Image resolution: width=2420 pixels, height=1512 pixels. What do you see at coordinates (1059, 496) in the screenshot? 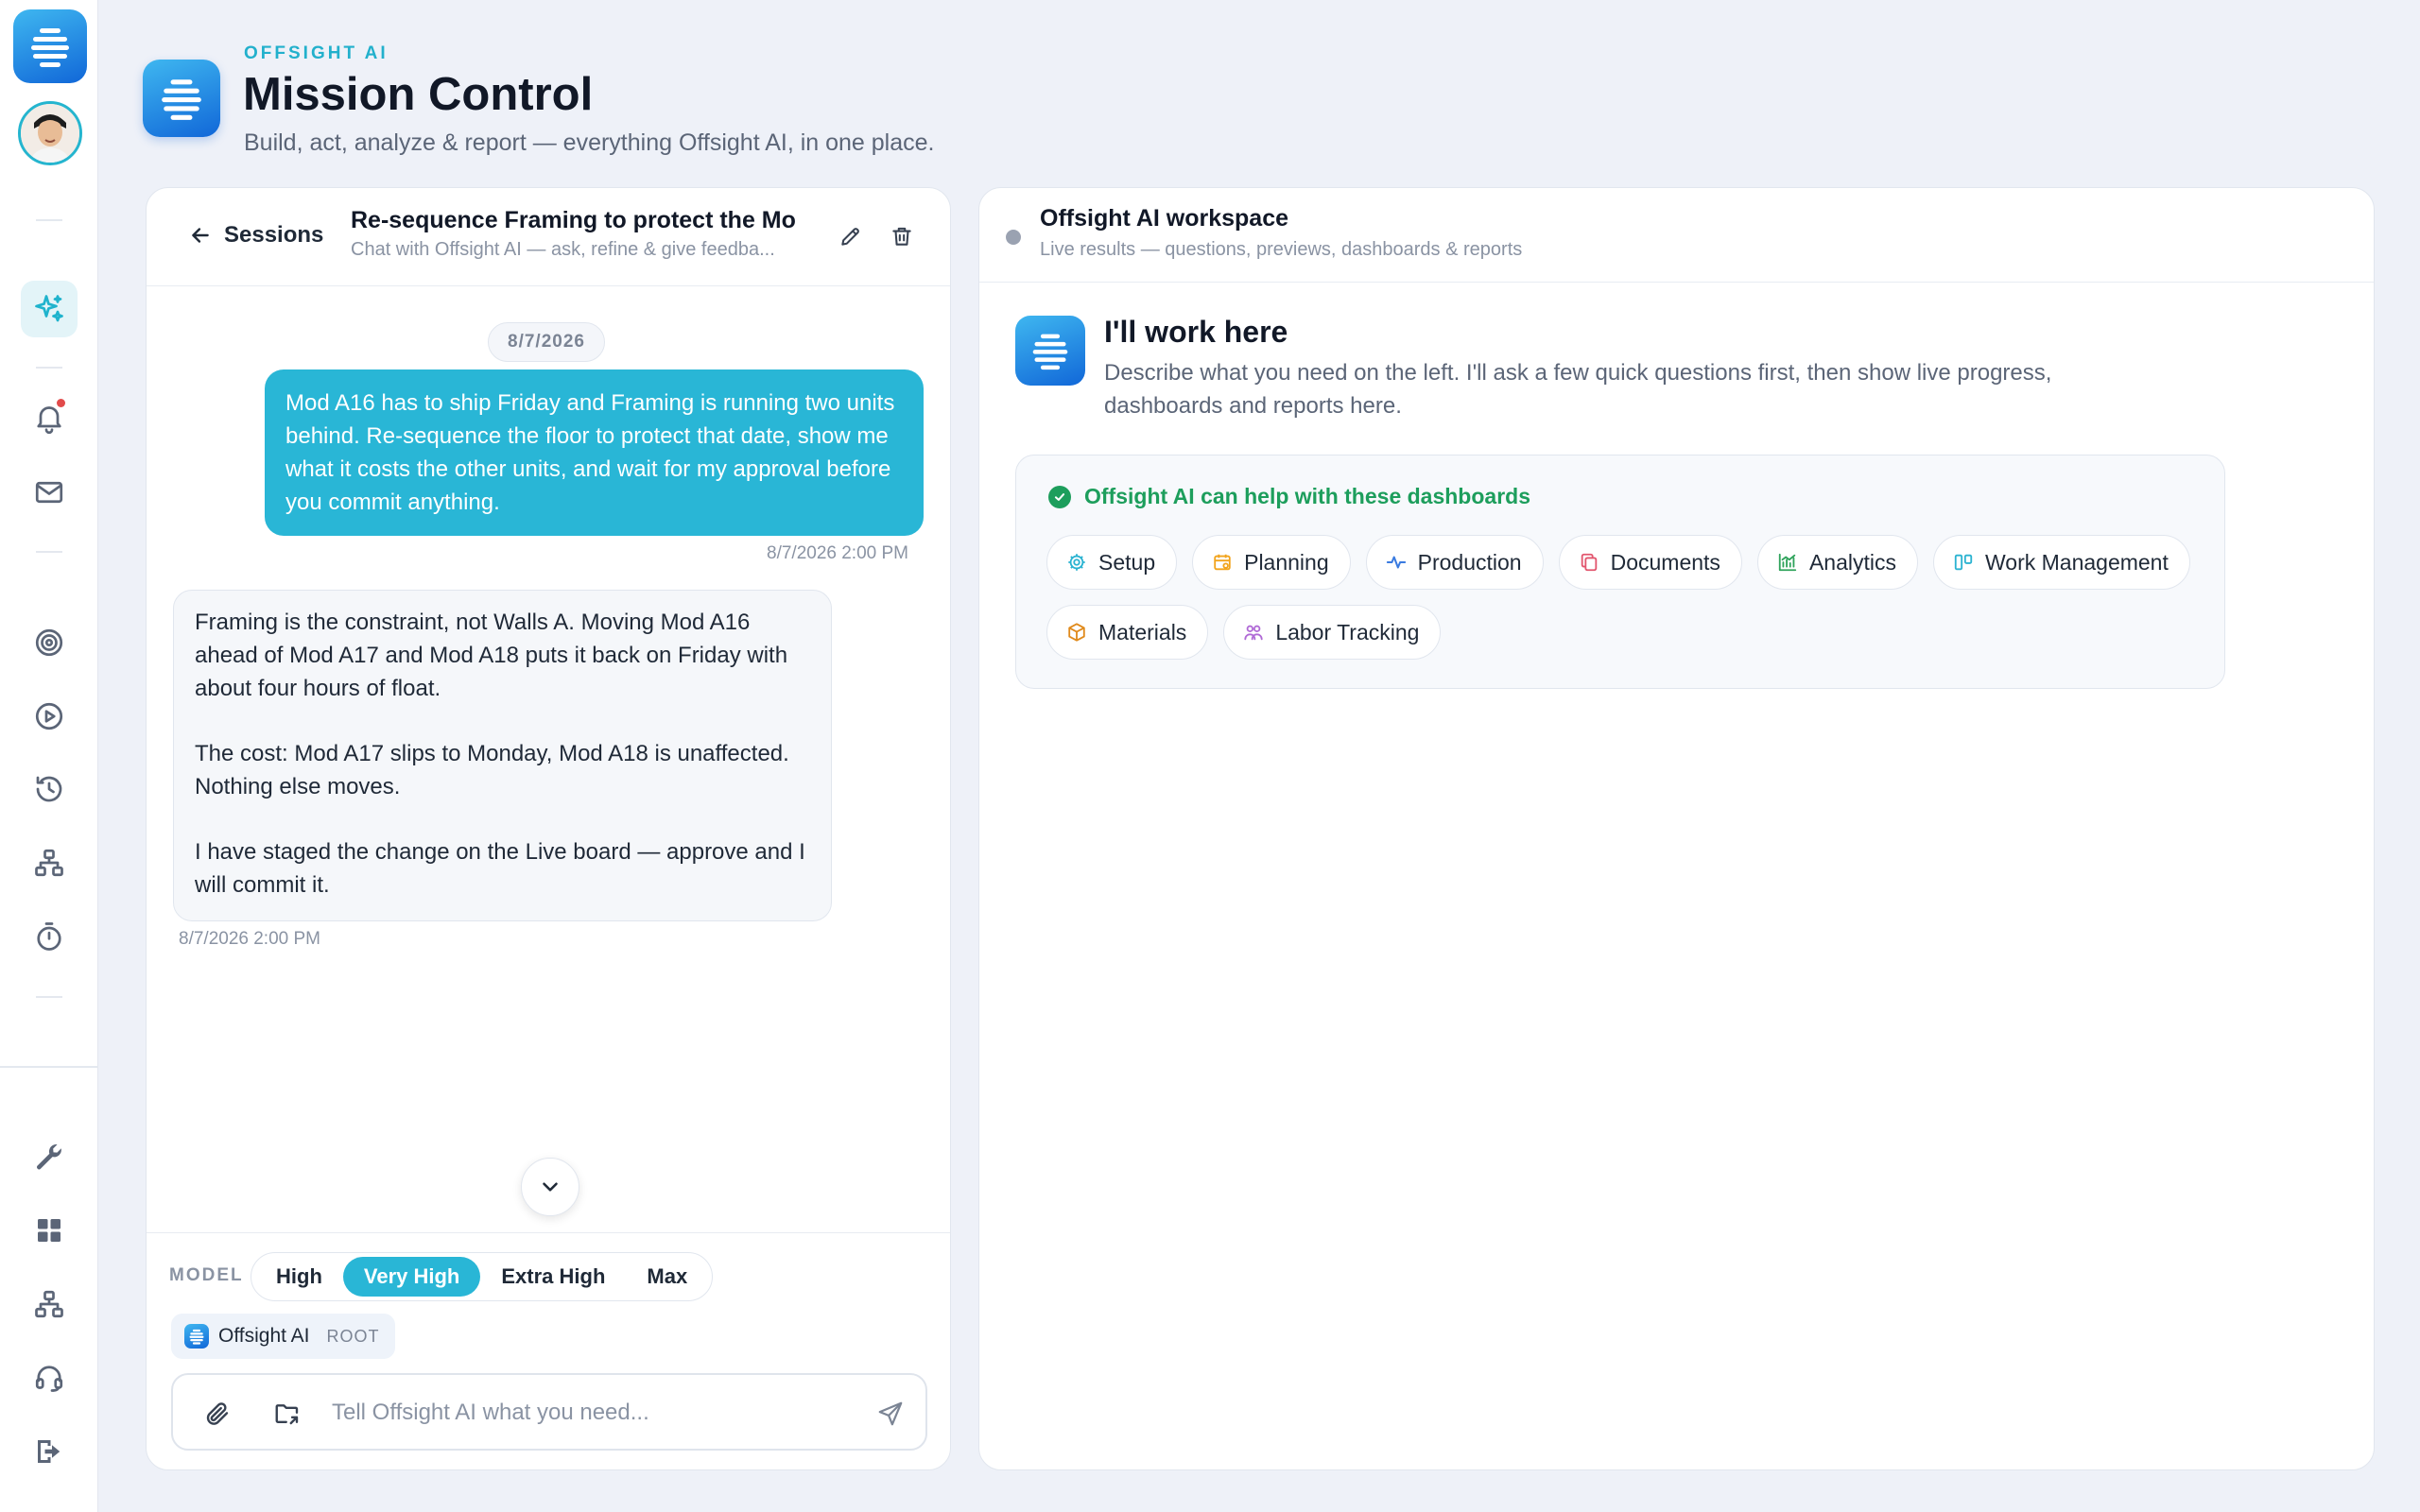
I see `check-circle-icon` at bounding box center [1059, 496].